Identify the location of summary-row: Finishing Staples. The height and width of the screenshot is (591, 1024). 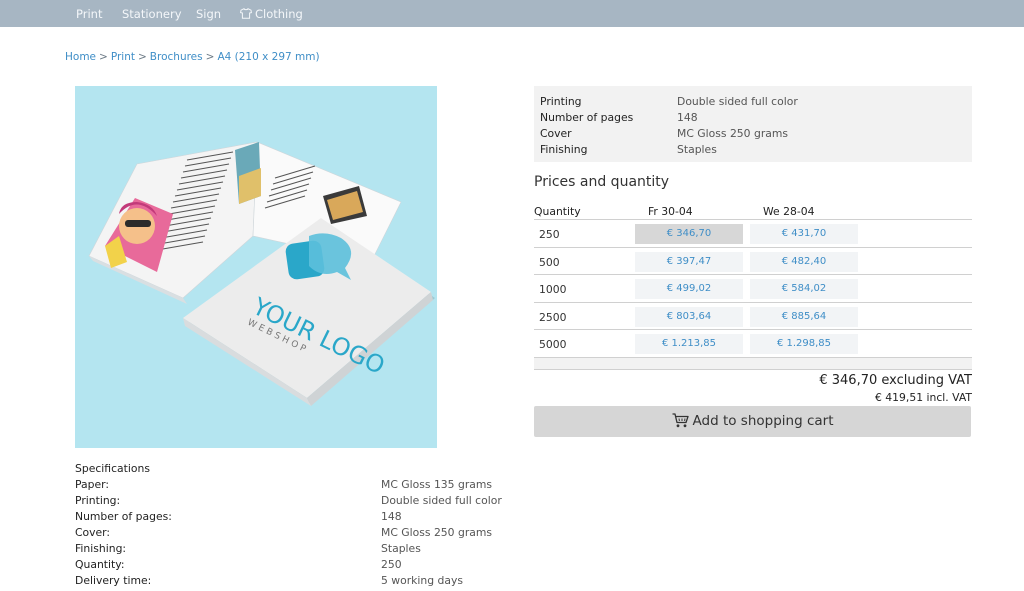
(756, 150).